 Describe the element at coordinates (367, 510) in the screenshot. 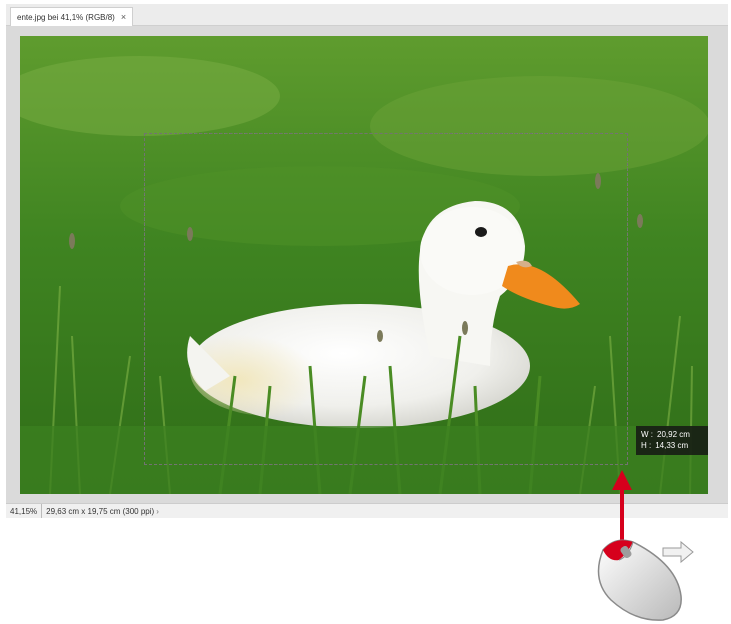

I see `status-bar: 41,15% 29,63 cm x 19,75 cm (300 ppi) ›` at that location.